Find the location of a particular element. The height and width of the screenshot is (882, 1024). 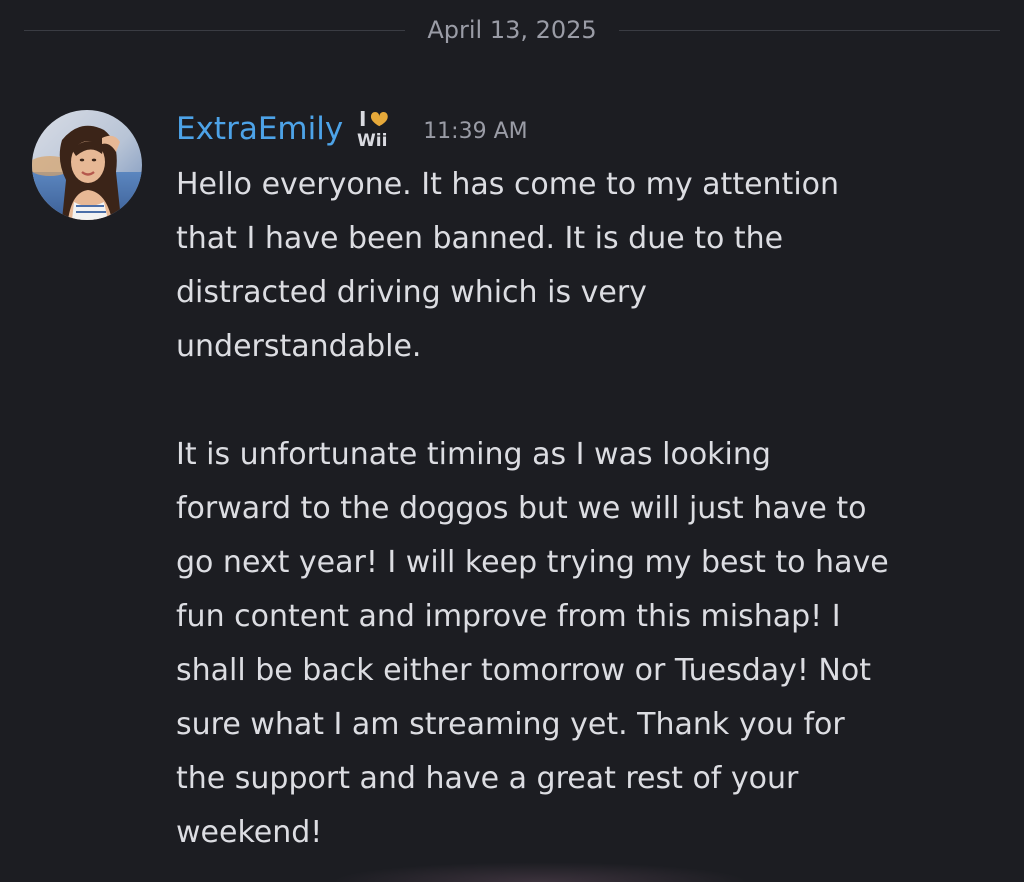

message-line: weekend! is located at coordinates (249, 832).